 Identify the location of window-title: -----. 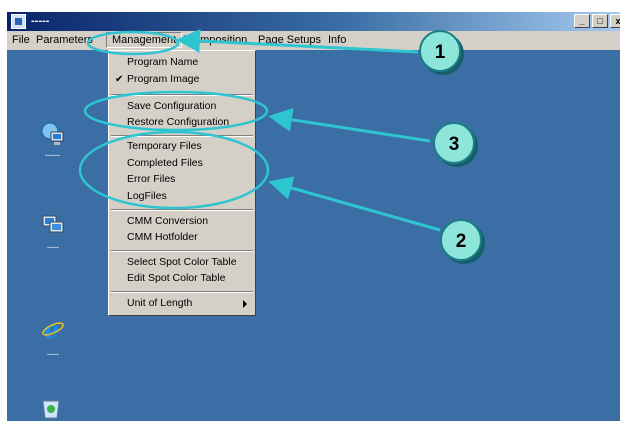
(40, 21).